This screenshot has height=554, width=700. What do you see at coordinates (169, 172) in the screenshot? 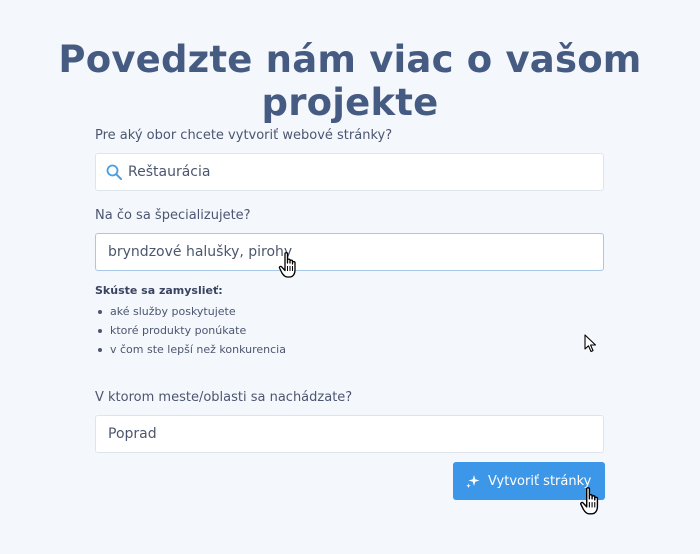
I see `industry-value: Reštaurácia` at bounding box center [169, 172].